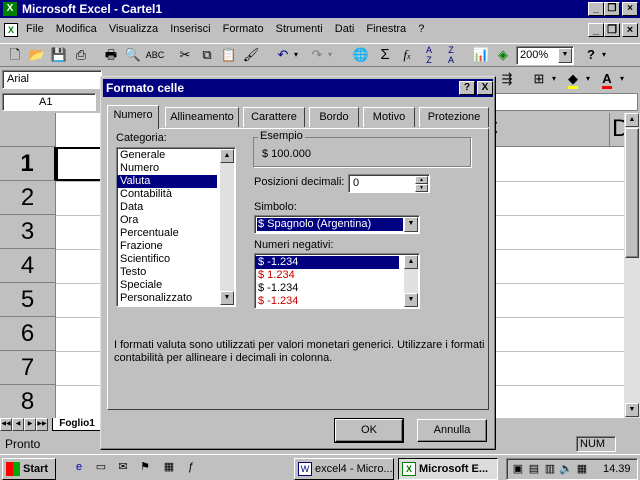 The image size is (640, 480). What do you see at coordinates (596, 9) in the screenshot?
I see `minimize-button: _` at bounding box center [596, 9].